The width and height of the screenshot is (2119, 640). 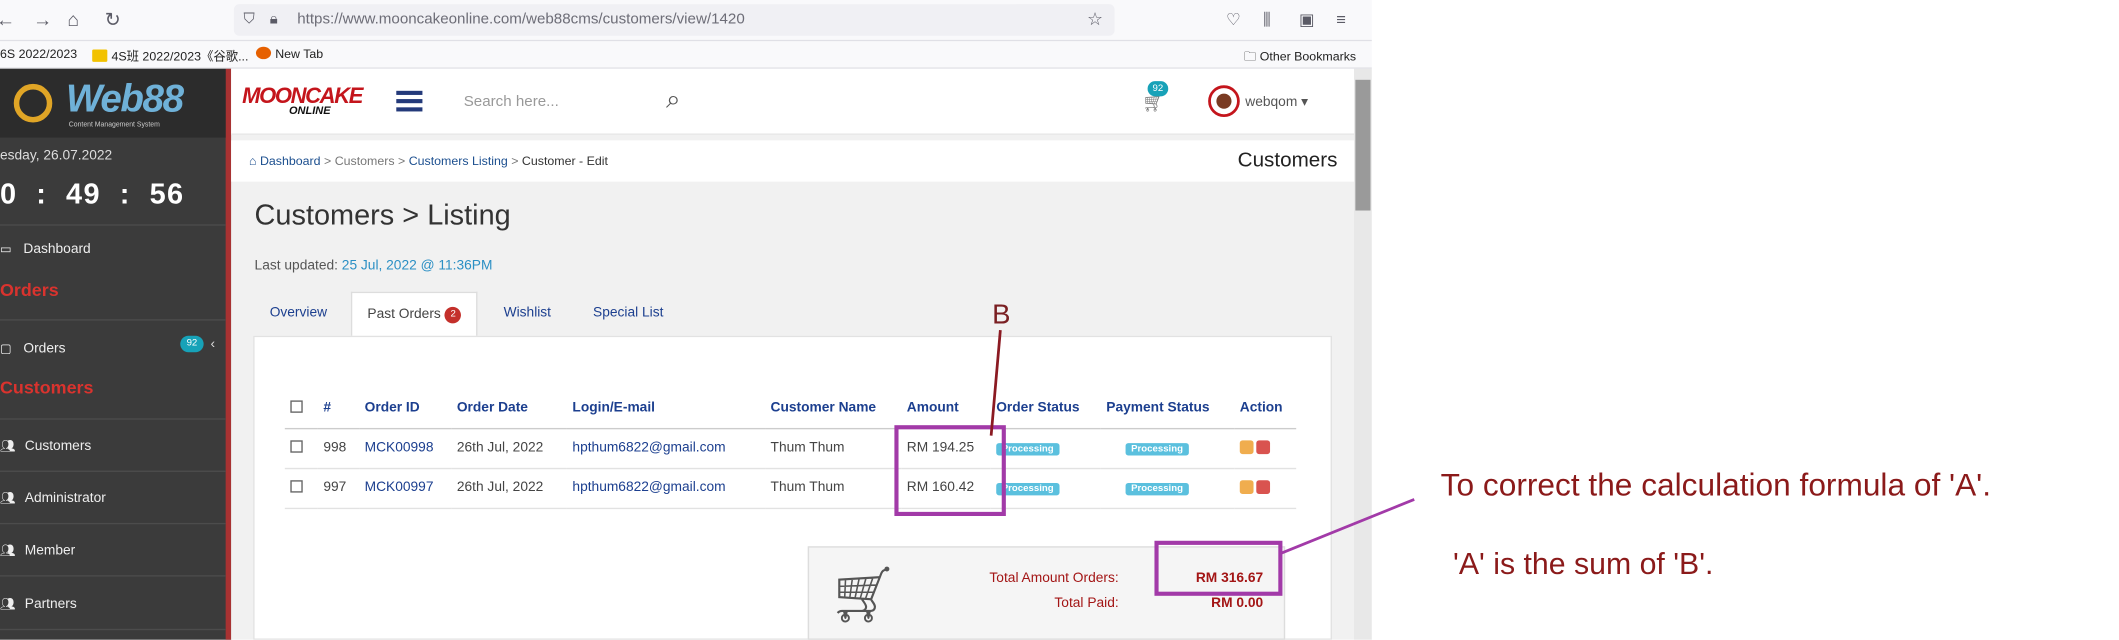 I want to click on sidebar-item-label: Dashboard, so click(x=57, y=250).